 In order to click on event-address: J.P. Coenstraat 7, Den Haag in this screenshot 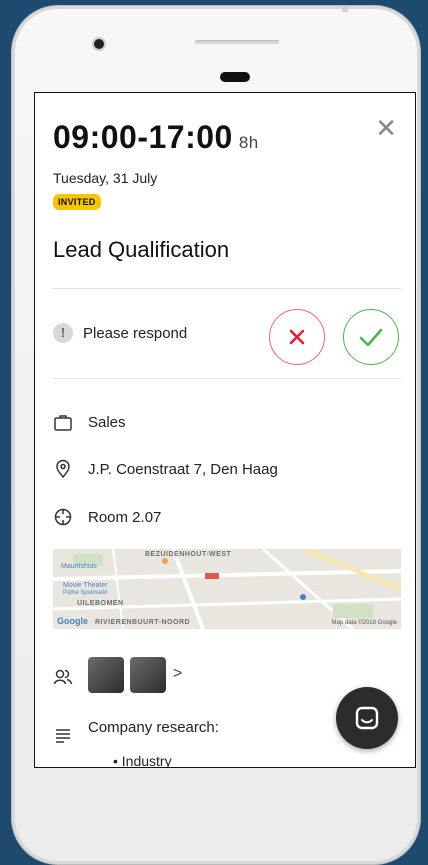, I will do `click(183, 469)`.